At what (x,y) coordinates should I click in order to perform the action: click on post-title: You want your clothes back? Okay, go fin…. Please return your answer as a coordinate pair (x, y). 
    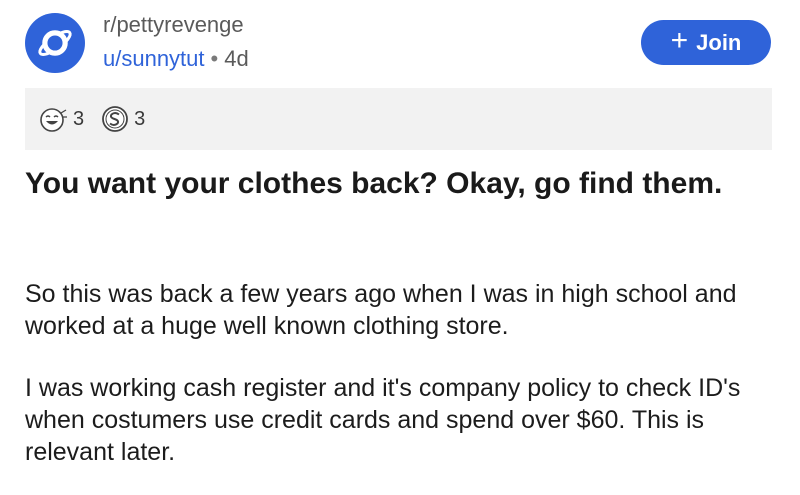
    Looking at the image, I should click on (395, 184).